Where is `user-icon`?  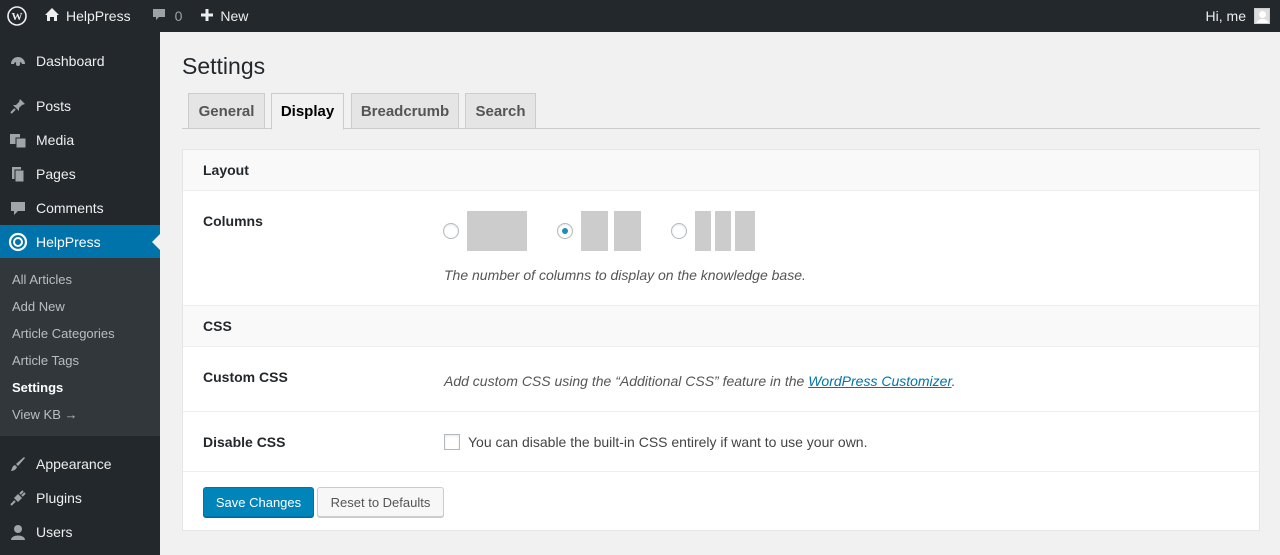 user-icon is located at coordinates (18, 532).